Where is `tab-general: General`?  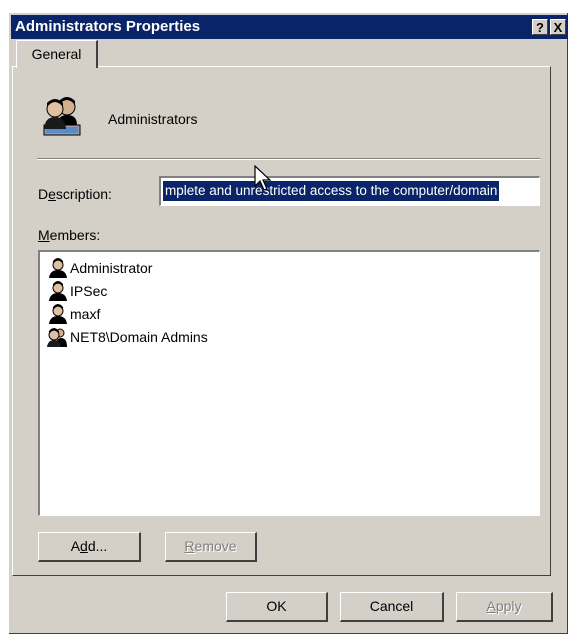
tab-general: General is located at coordinates (57, 54).